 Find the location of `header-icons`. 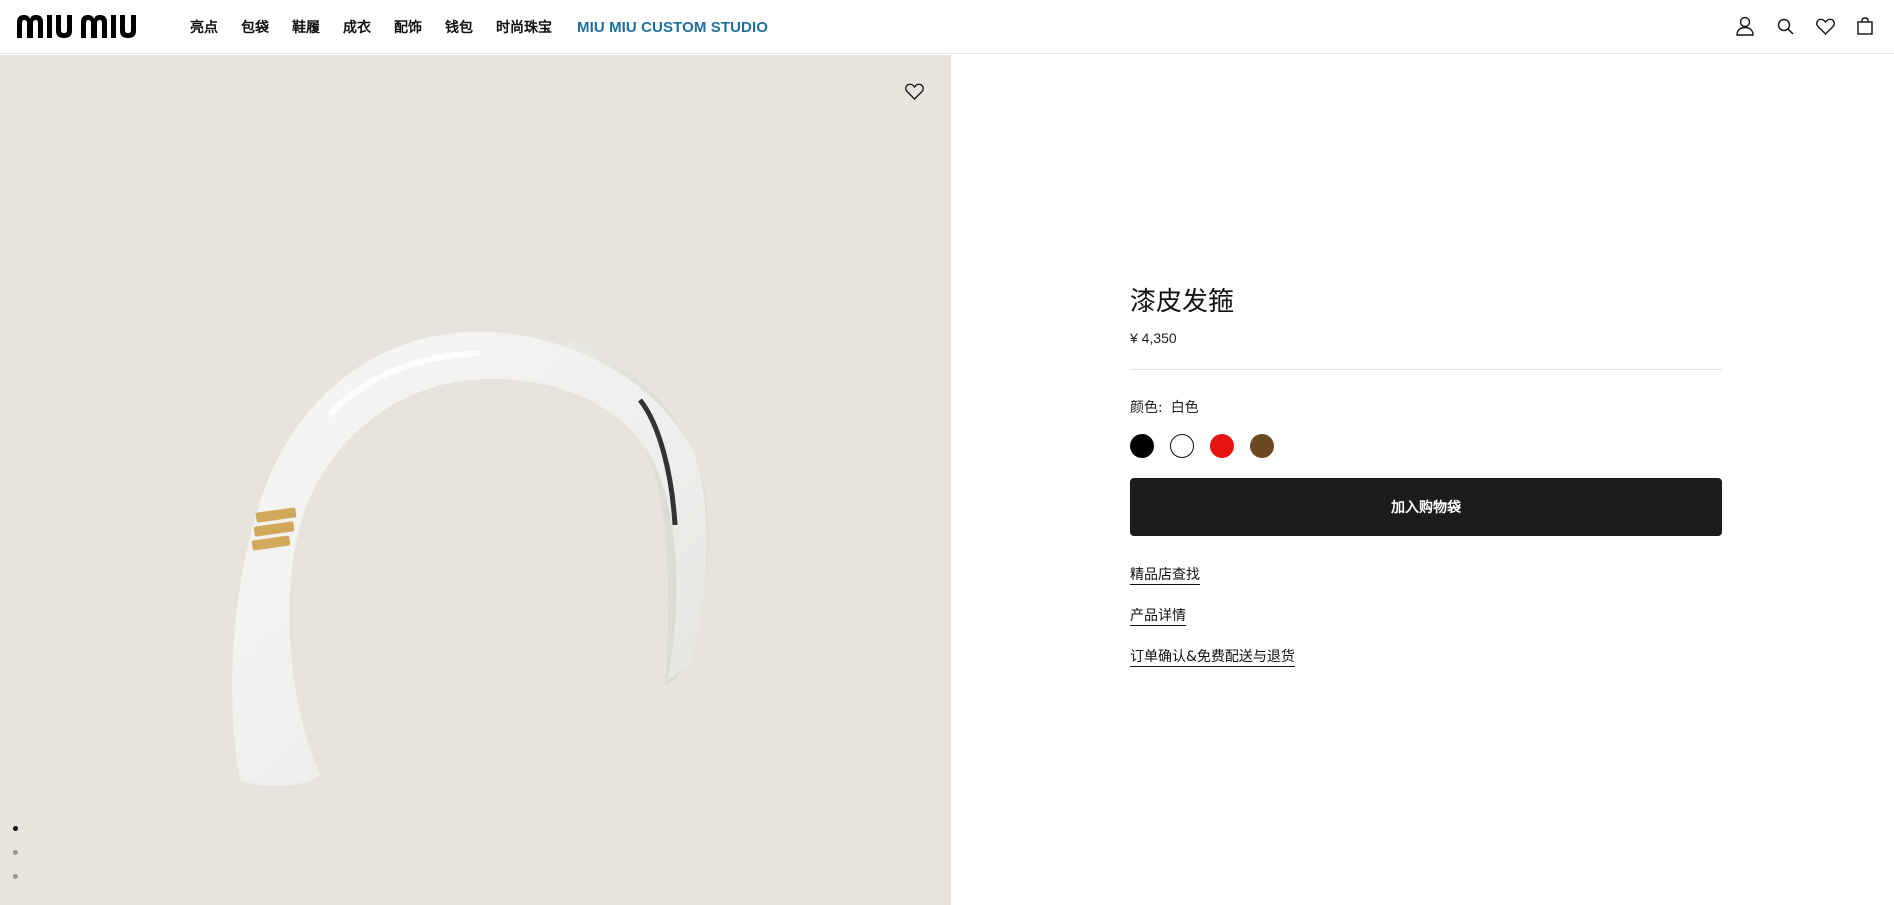

header-icons is located at coordinates (1796, 26).